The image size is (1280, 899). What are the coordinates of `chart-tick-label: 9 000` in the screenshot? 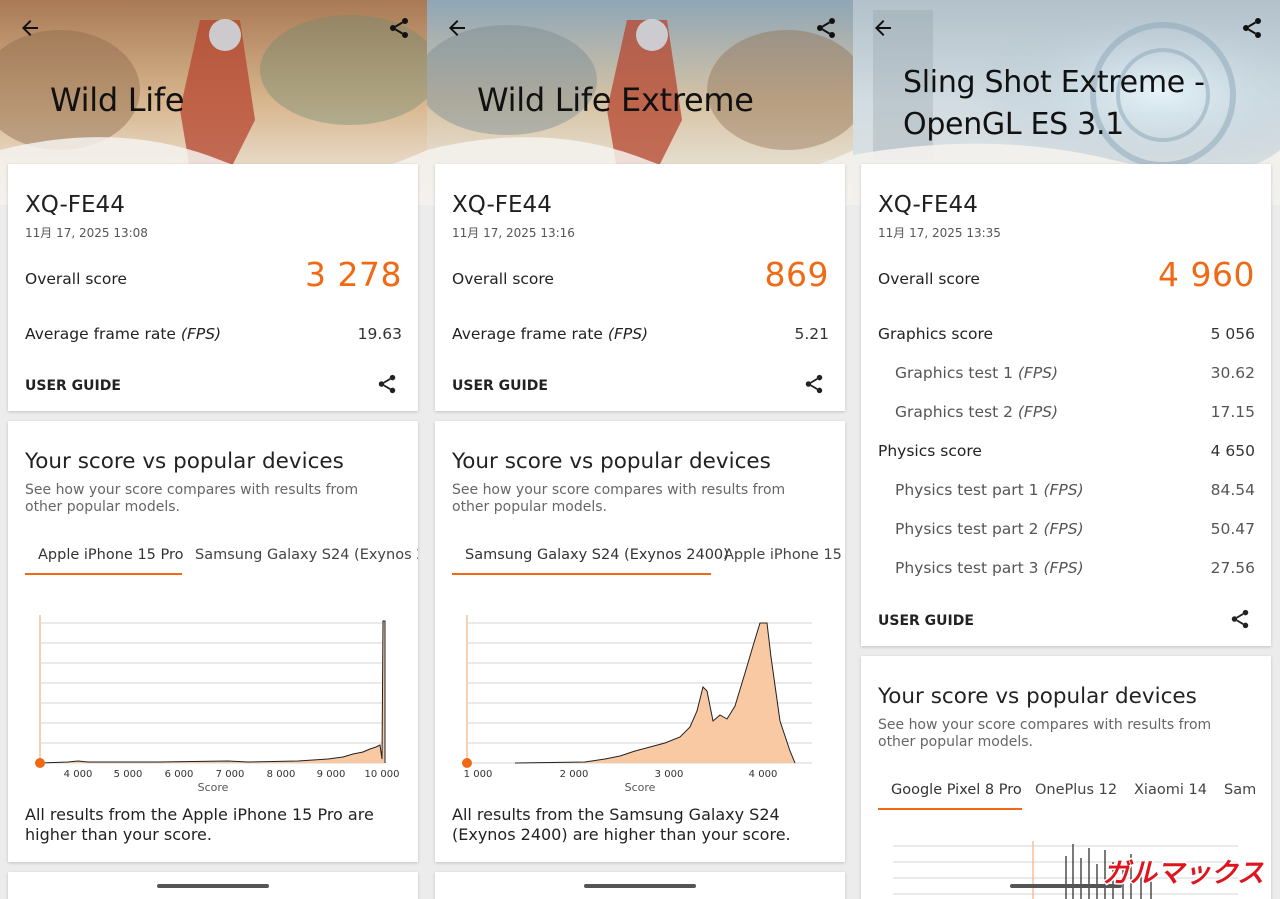 It's located at (331, 774).